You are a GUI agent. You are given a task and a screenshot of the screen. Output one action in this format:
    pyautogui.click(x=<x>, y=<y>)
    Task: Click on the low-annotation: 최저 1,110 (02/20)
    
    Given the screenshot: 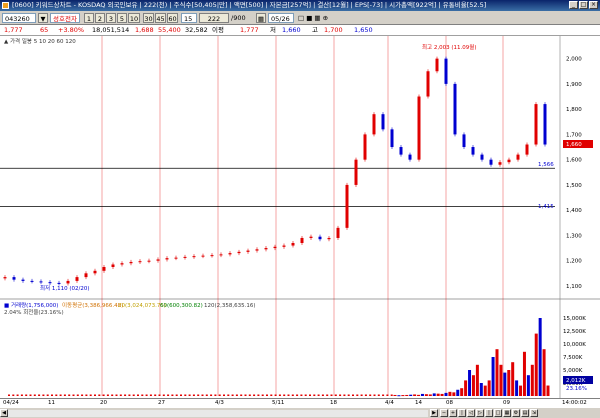 What is the action you would take?
    pyautogui.click(x=65, y=288)
    